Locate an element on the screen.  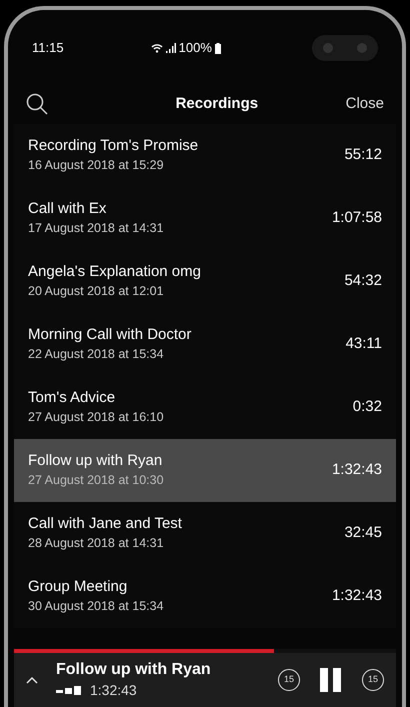
progress-track is located at coordinates (205, 651).